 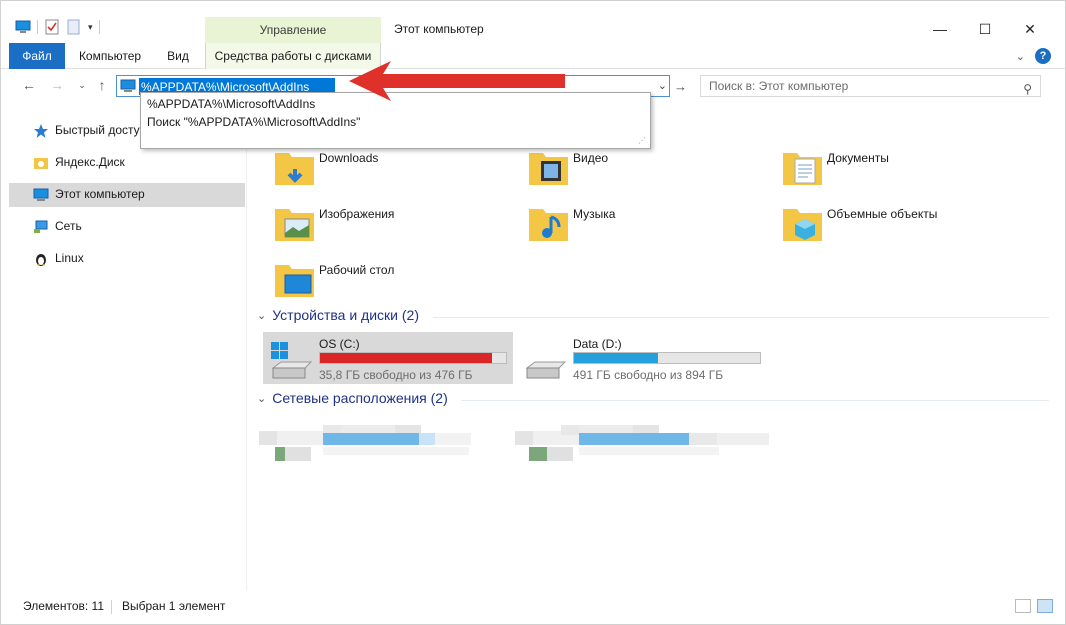 What do you see at coordinates (82, 85) in the screenshot?
I see `recent-locations-icon: ⌄` at bounding box center [82, 85].